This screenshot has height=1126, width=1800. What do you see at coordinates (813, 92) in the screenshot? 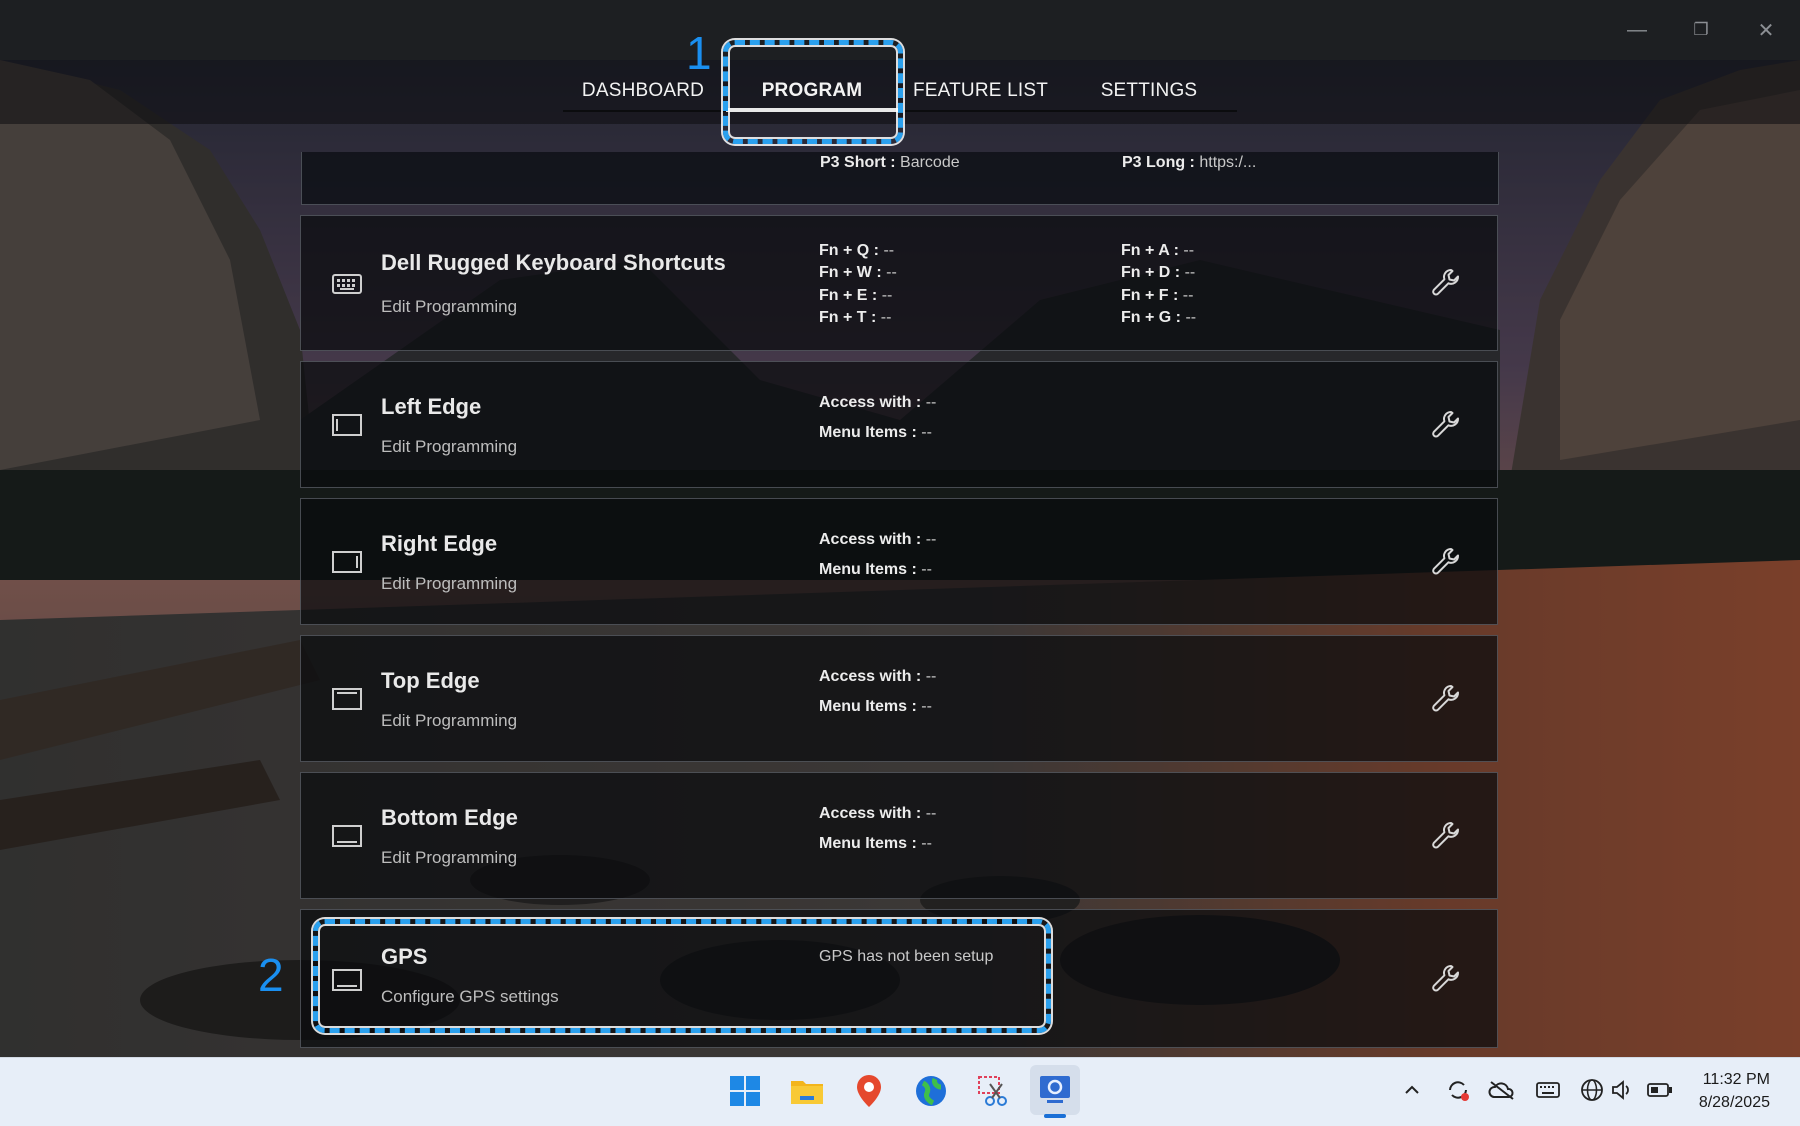
I see `annotation-box-program-tab` at bounding box center [813, 92].